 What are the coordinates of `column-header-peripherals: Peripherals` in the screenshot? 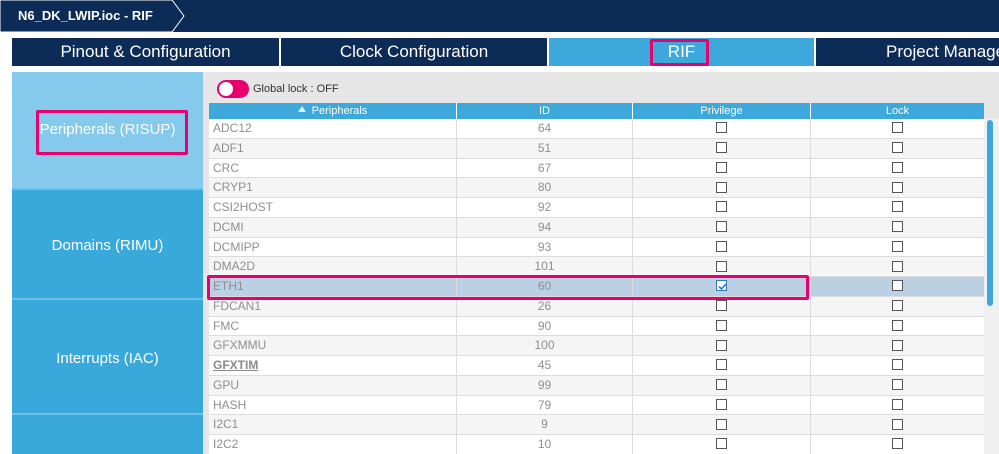 It's located at (333, 111).